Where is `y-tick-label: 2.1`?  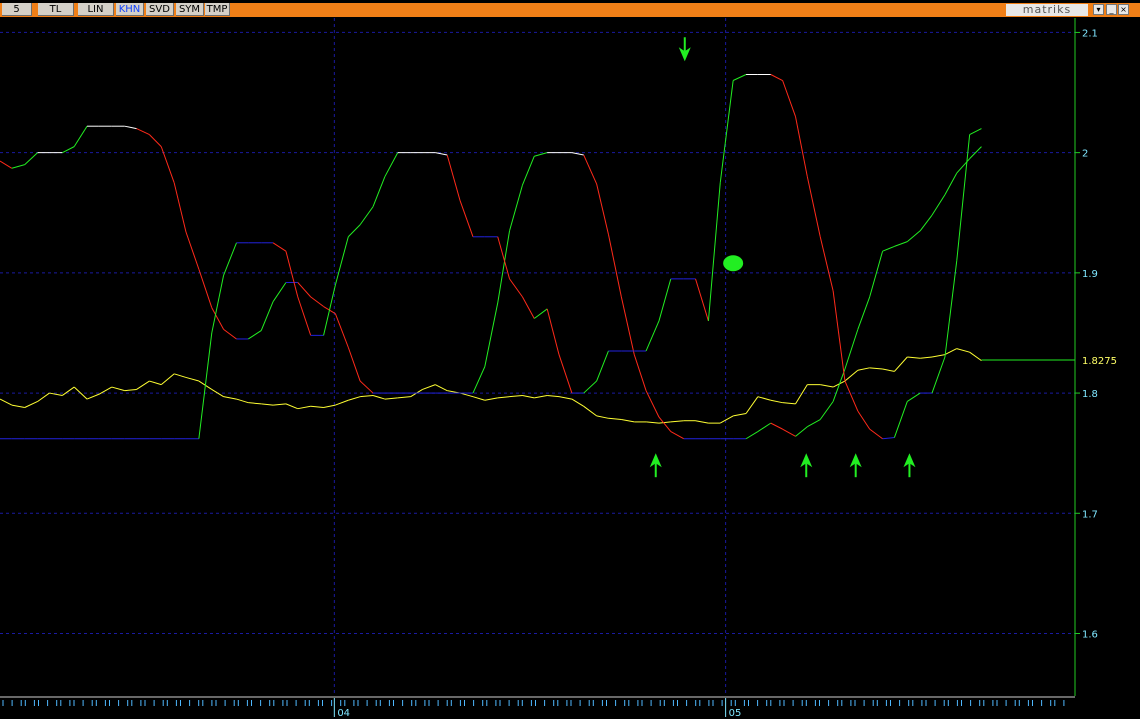
y-tick-label: 2.1 is located at coordinates (1090, 33).